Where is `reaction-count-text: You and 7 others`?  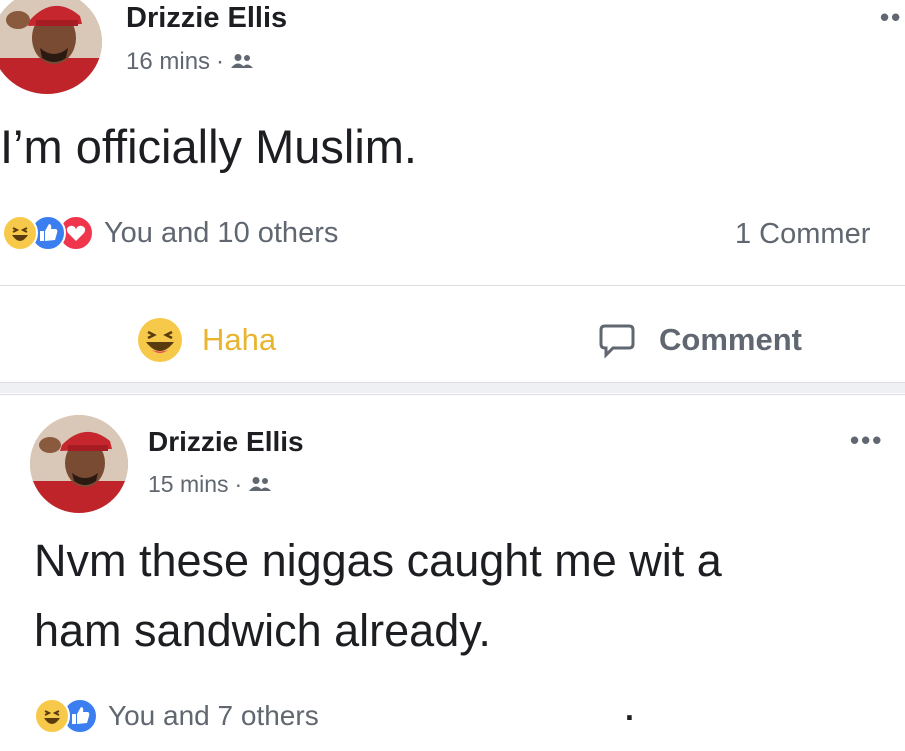 reaction-count-text: You and 7 others is located at coordinates (213, 716).